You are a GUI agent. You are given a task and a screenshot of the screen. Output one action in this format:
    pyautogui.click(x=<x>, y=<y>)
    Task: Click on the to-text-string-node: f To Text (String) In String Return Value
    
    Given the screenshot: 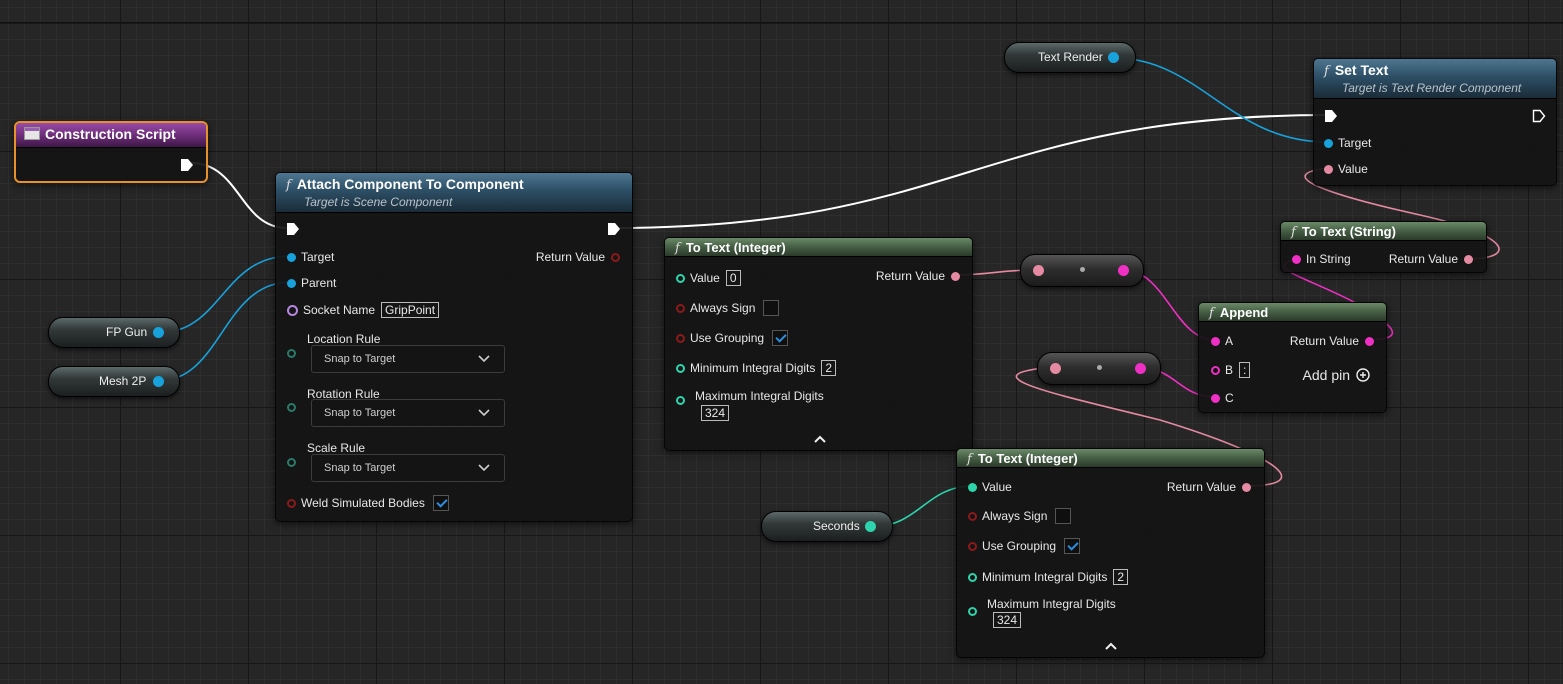 What is the action you would take?
    pyautogui.click(x=1383, y=247)
    